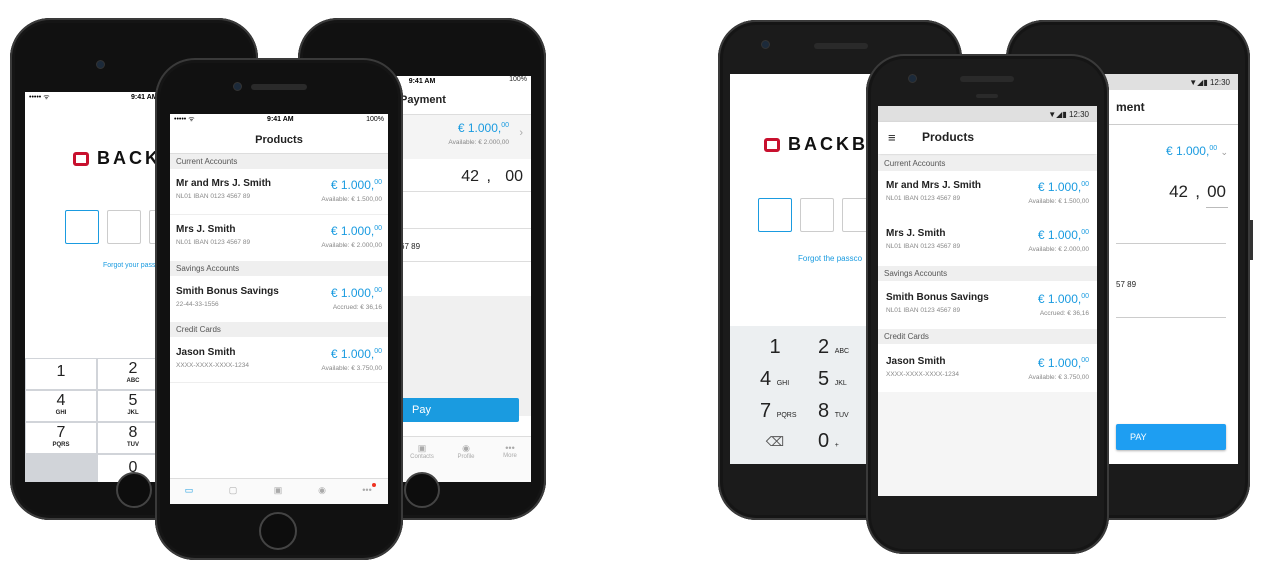  Describe the element at coordinates (830, 258) in the screenshot. I see `forgot-passcode-link: Forgot the passco` at that location.